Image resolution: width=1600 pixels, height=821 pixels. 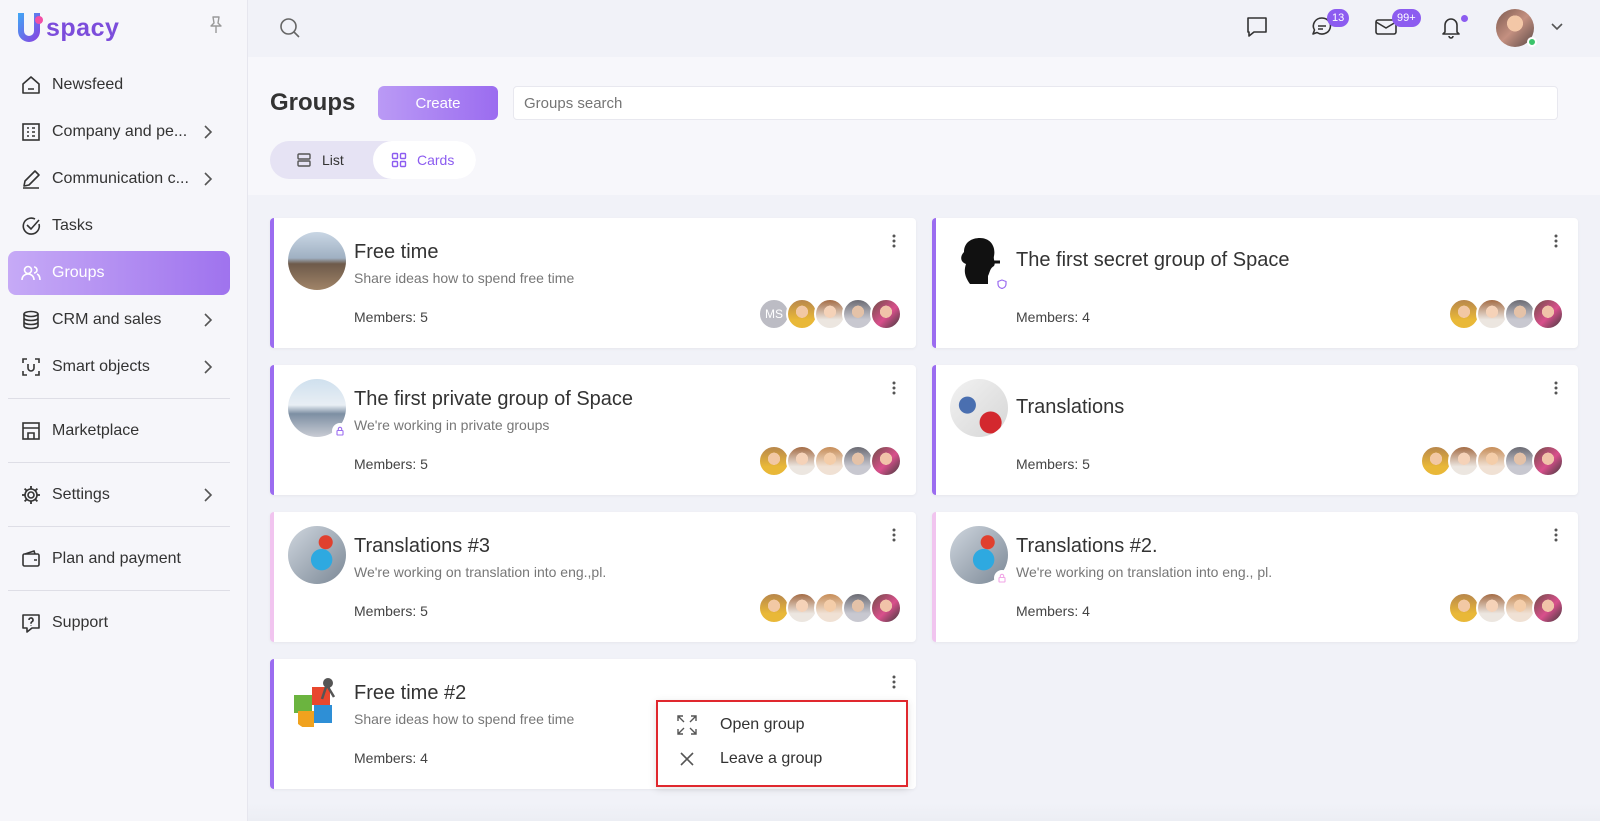 I want to click on sidebar-item-label: Marketplace, so click(x=96, y=430).